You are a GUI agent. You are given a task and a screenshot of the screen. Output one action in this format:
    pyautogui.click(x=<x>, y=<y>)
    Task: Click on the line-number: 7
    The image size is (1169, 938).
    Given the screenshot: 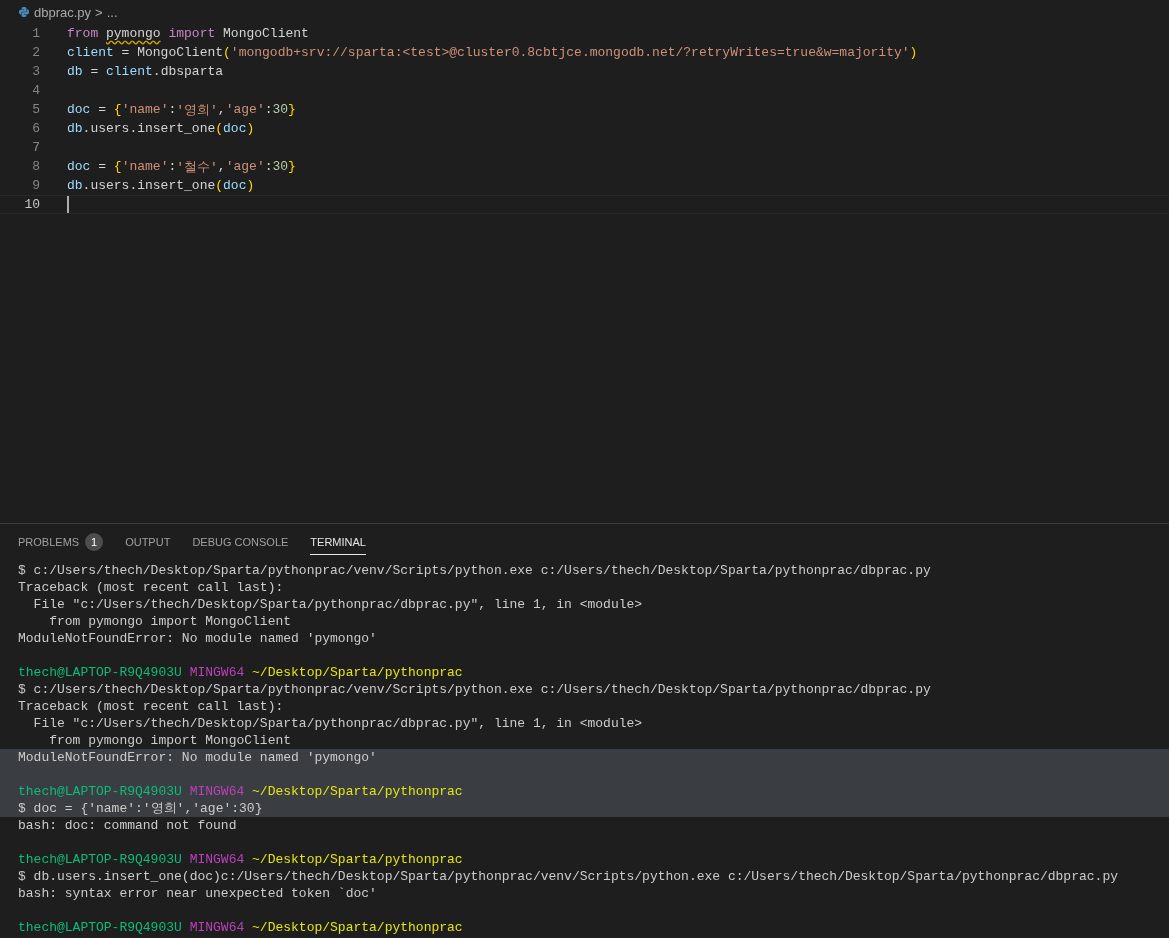 What is the action you would take?
    pyautogui.click(x=35, y=147)
    